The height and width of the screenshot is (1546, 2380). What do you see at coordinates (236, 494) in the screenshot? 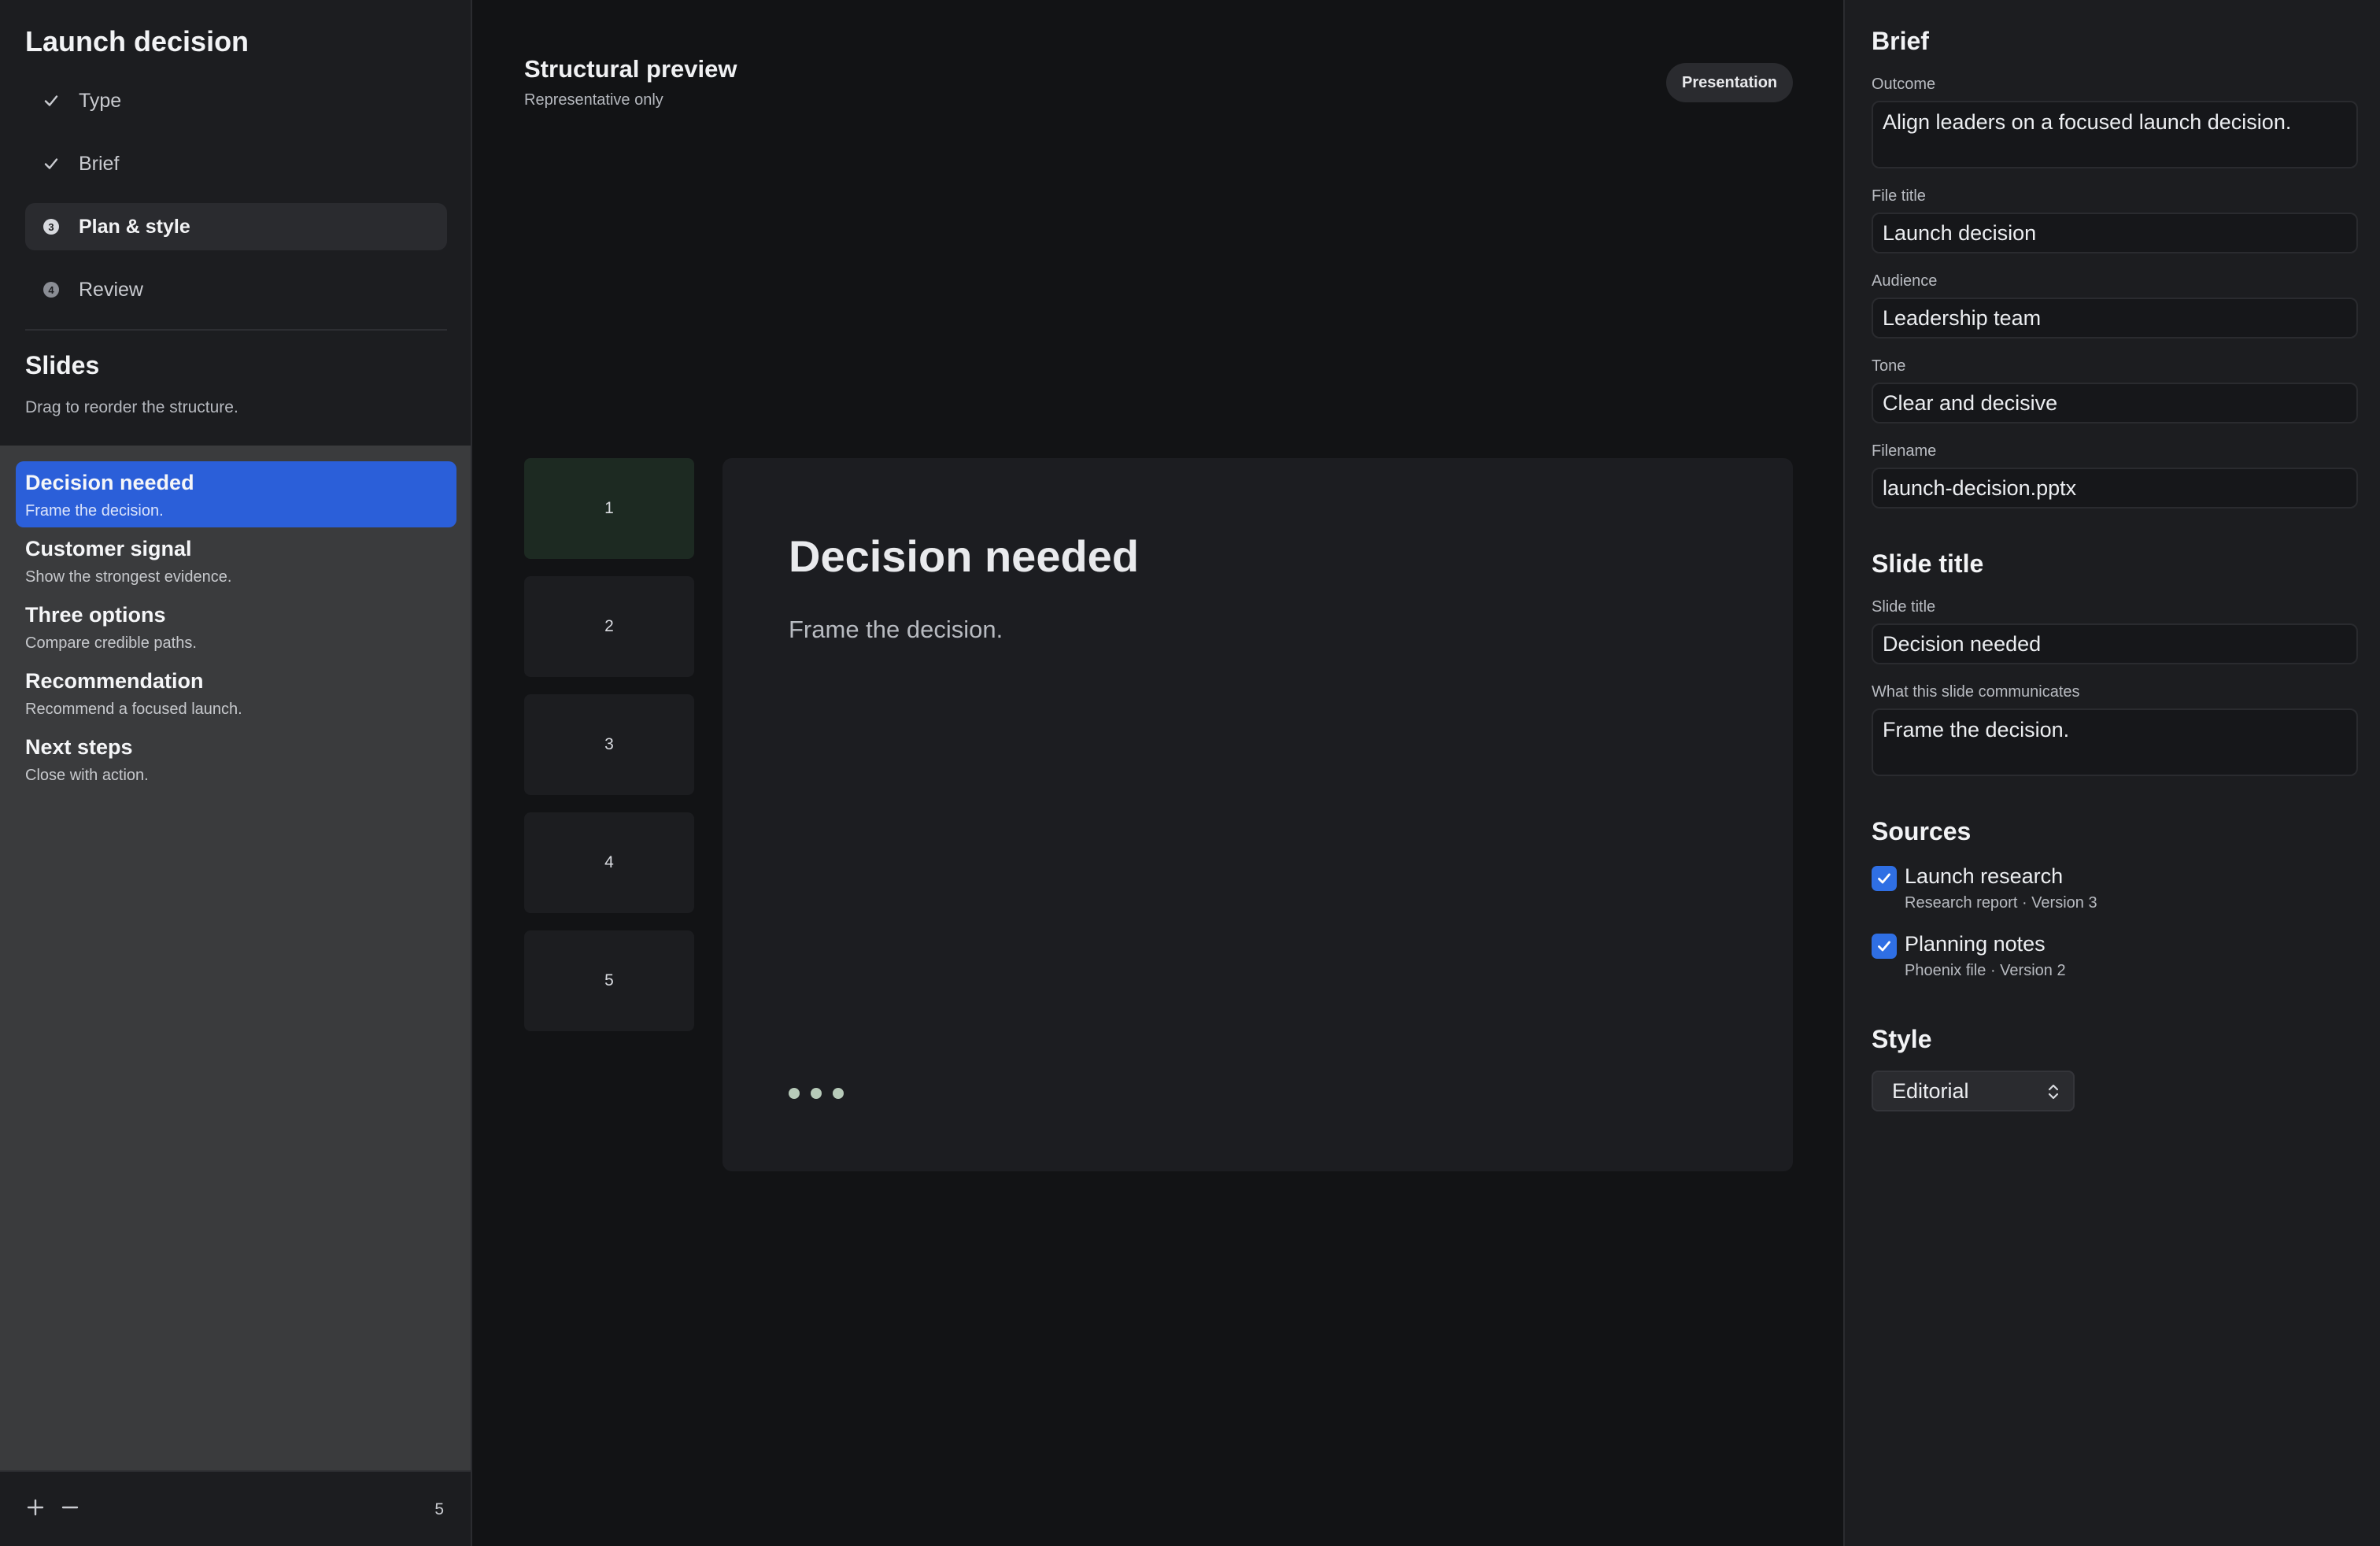
I see `slide-item-decision-needed: Decision needed Frame the decision.` at bounding box center [236, 494].